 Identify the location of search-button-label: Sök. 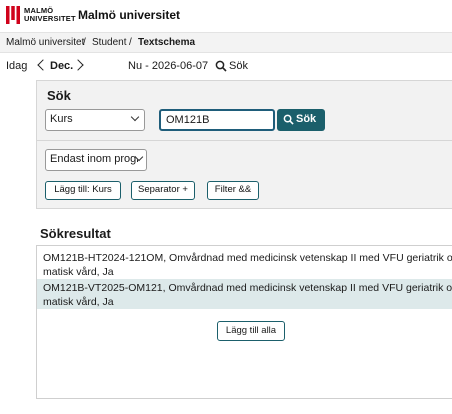
(306, 119).